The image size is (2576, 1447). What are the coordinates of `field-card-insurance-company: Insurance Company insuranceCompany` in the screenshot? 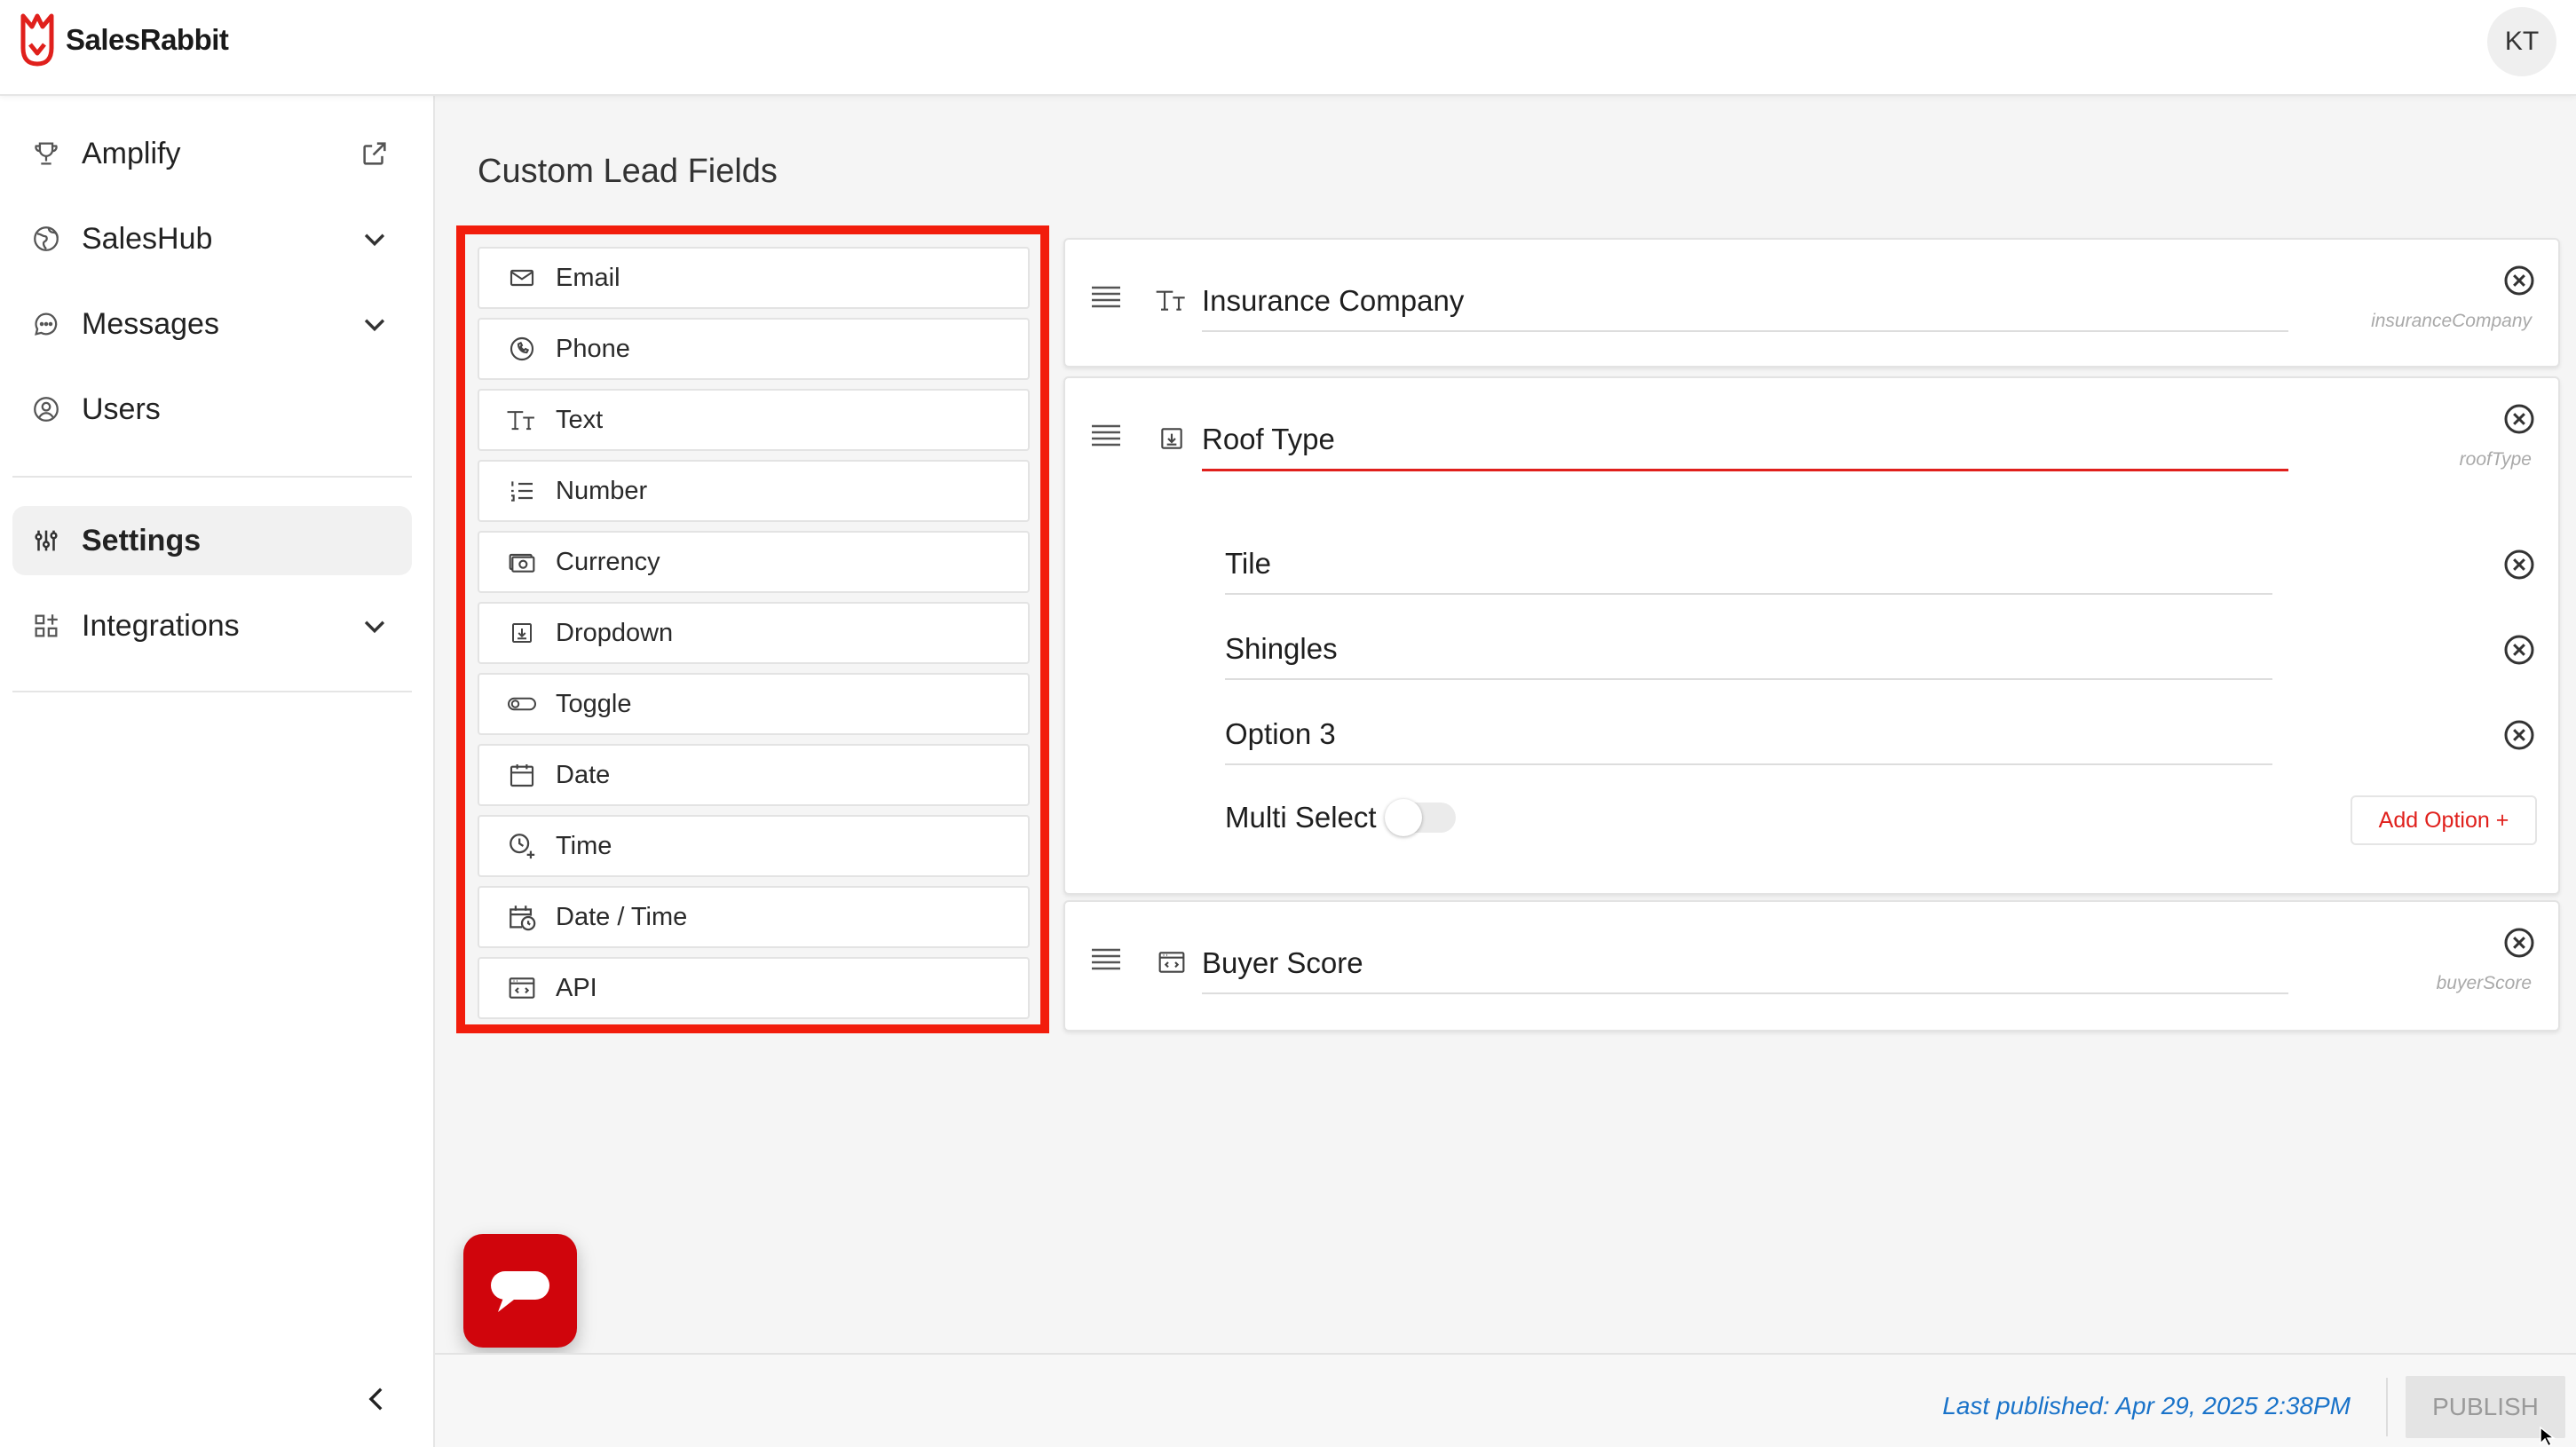 It's located at (1811, 303).